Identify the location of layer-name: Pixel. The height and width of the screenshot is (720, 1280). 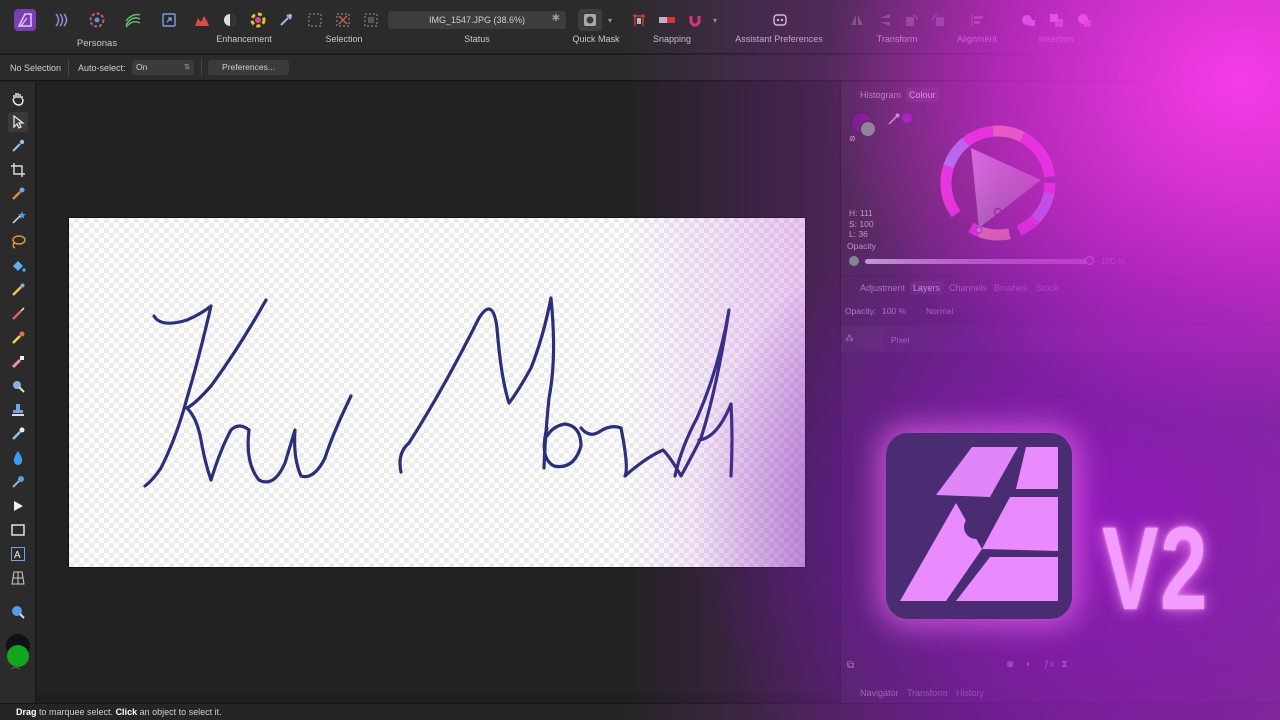
(900, 340).